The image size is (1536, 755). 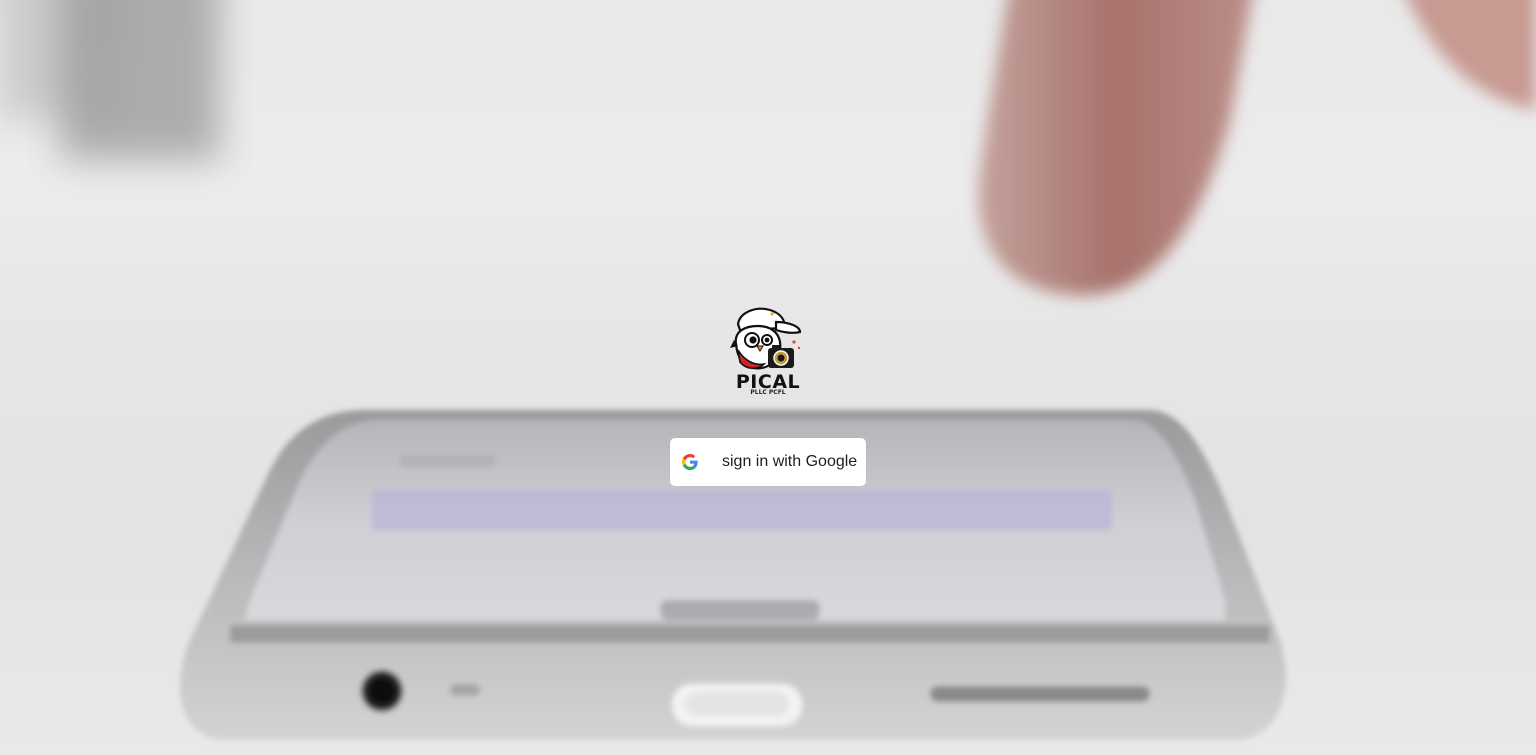 I want to click on logo-tagline: PLLC PCFL, so click(x=768, y=392).